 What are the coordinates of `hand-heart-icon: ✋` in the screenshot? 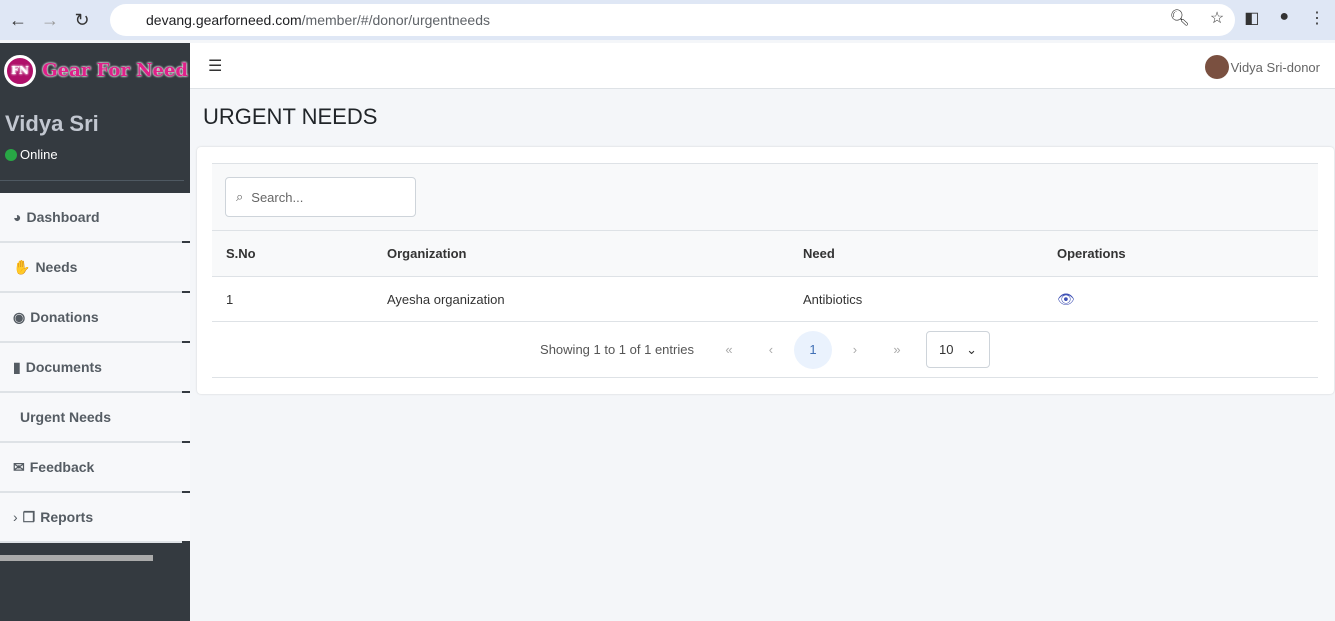 It's located at (22, 266).